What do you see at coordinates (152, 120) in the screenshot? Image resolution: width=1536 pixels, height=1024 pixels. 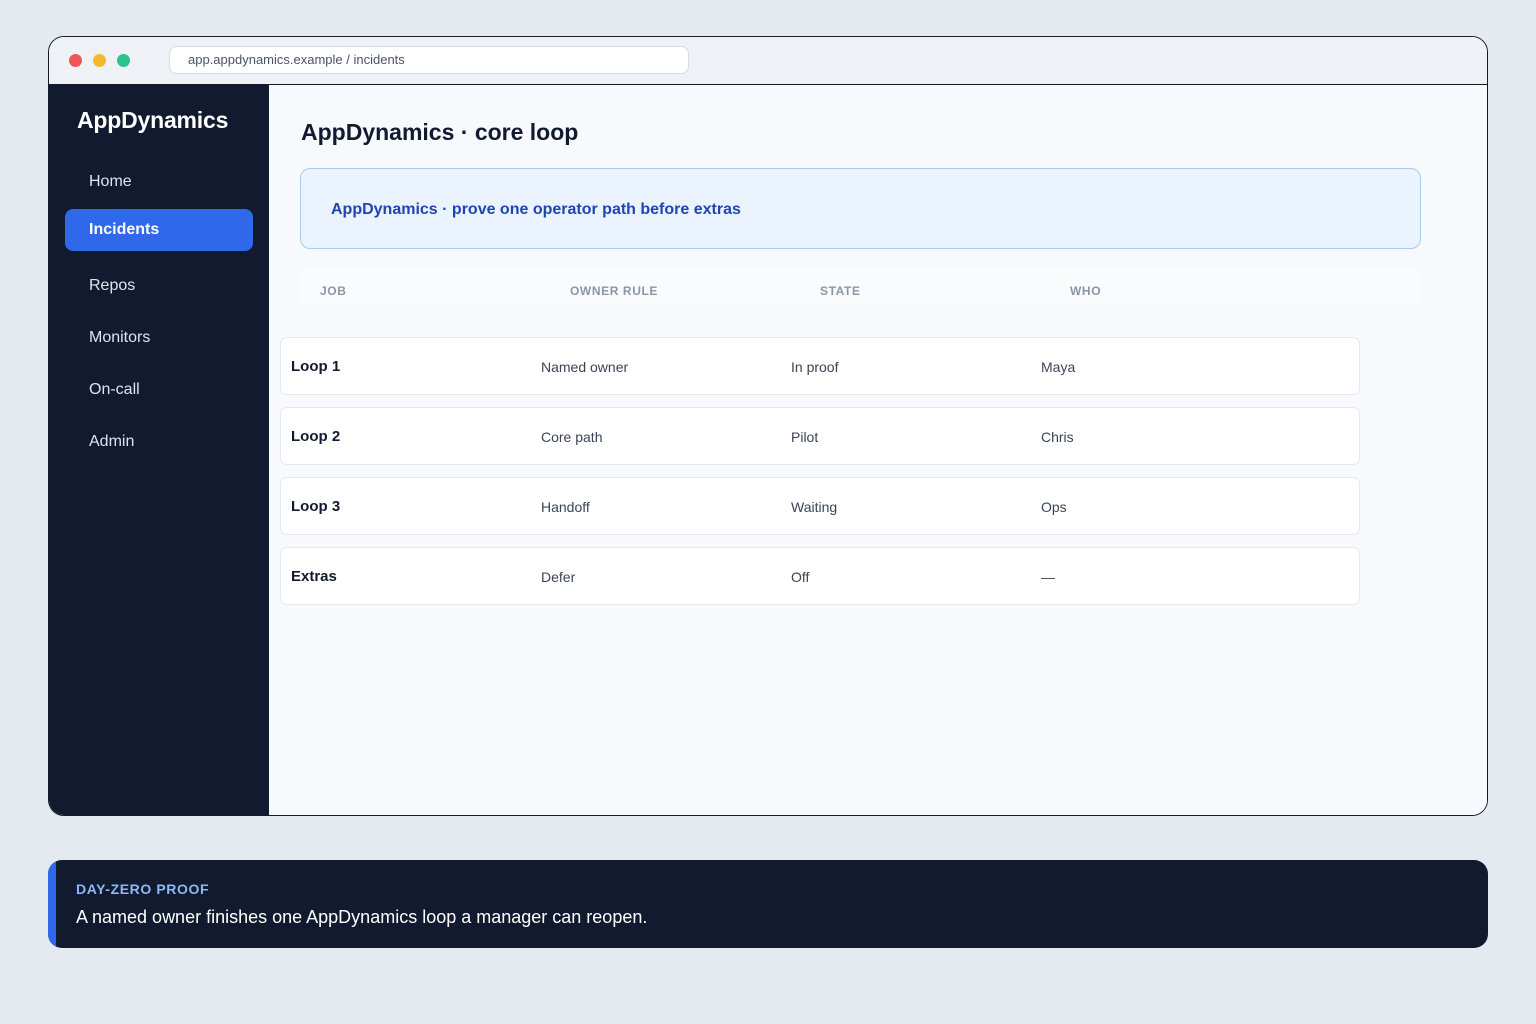 I see `app-logo: AppDynamics` at bounding box center [152, 120].